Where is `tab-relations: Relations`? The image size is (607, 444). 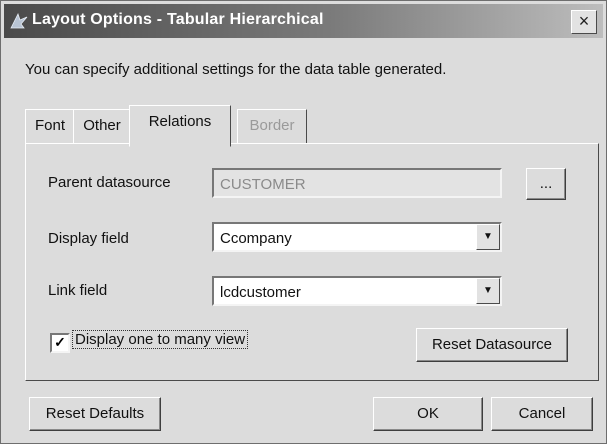 tab-relations: Relations is located at coordinates (180, 126).